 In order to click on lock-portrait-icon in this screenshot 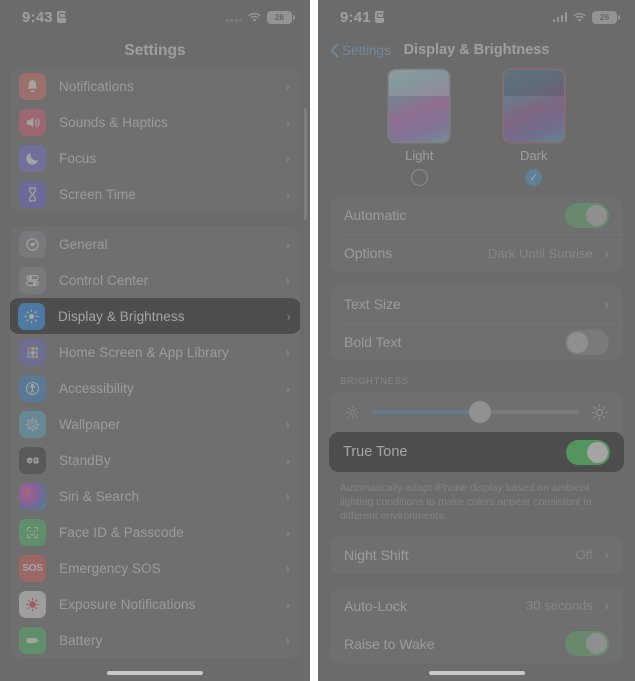, I will do `click(379, 17)`.